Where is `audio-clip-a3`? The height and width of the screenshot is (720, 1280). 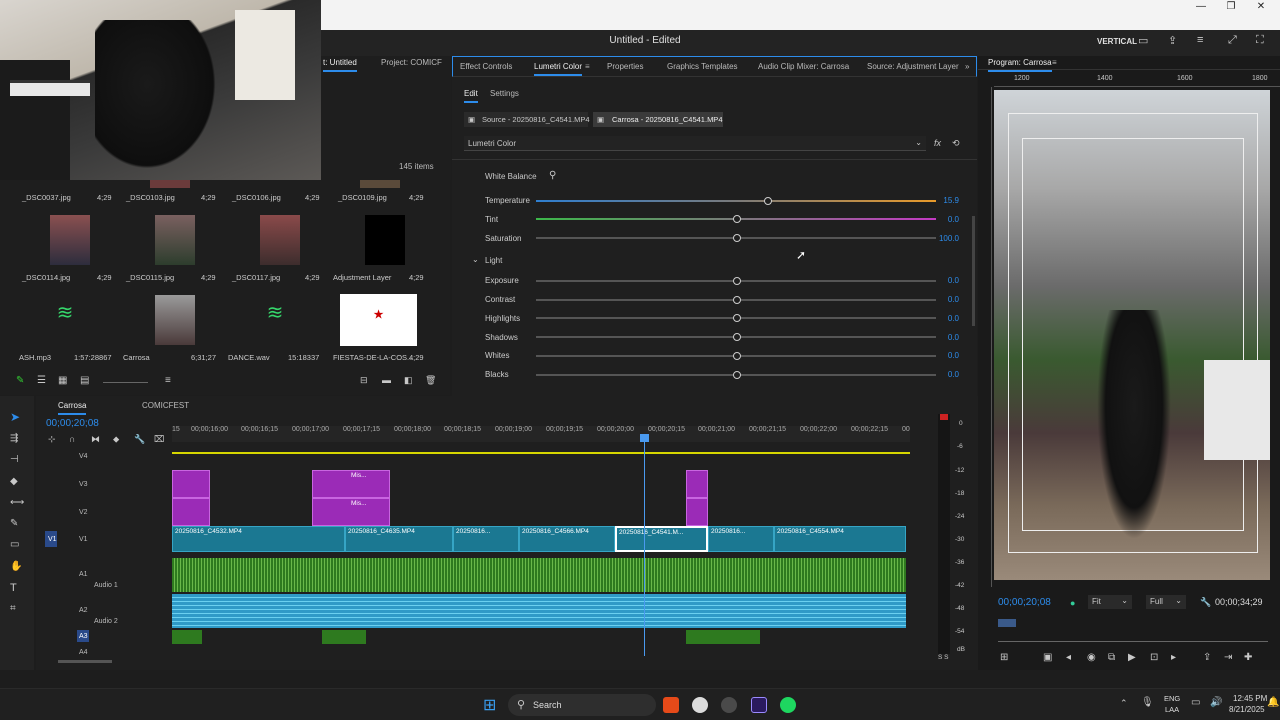 audio-clip-a3 is located at coordinates (344, 637).